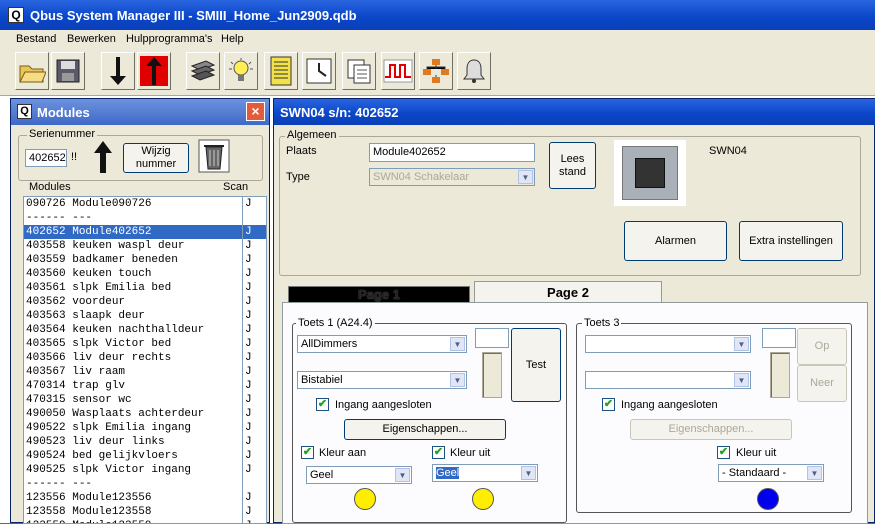  What do you see at coordinates (133, 442) in the screenshot?
I see `list-item: 490523 liv deur links` at bounding box center [133, 442].